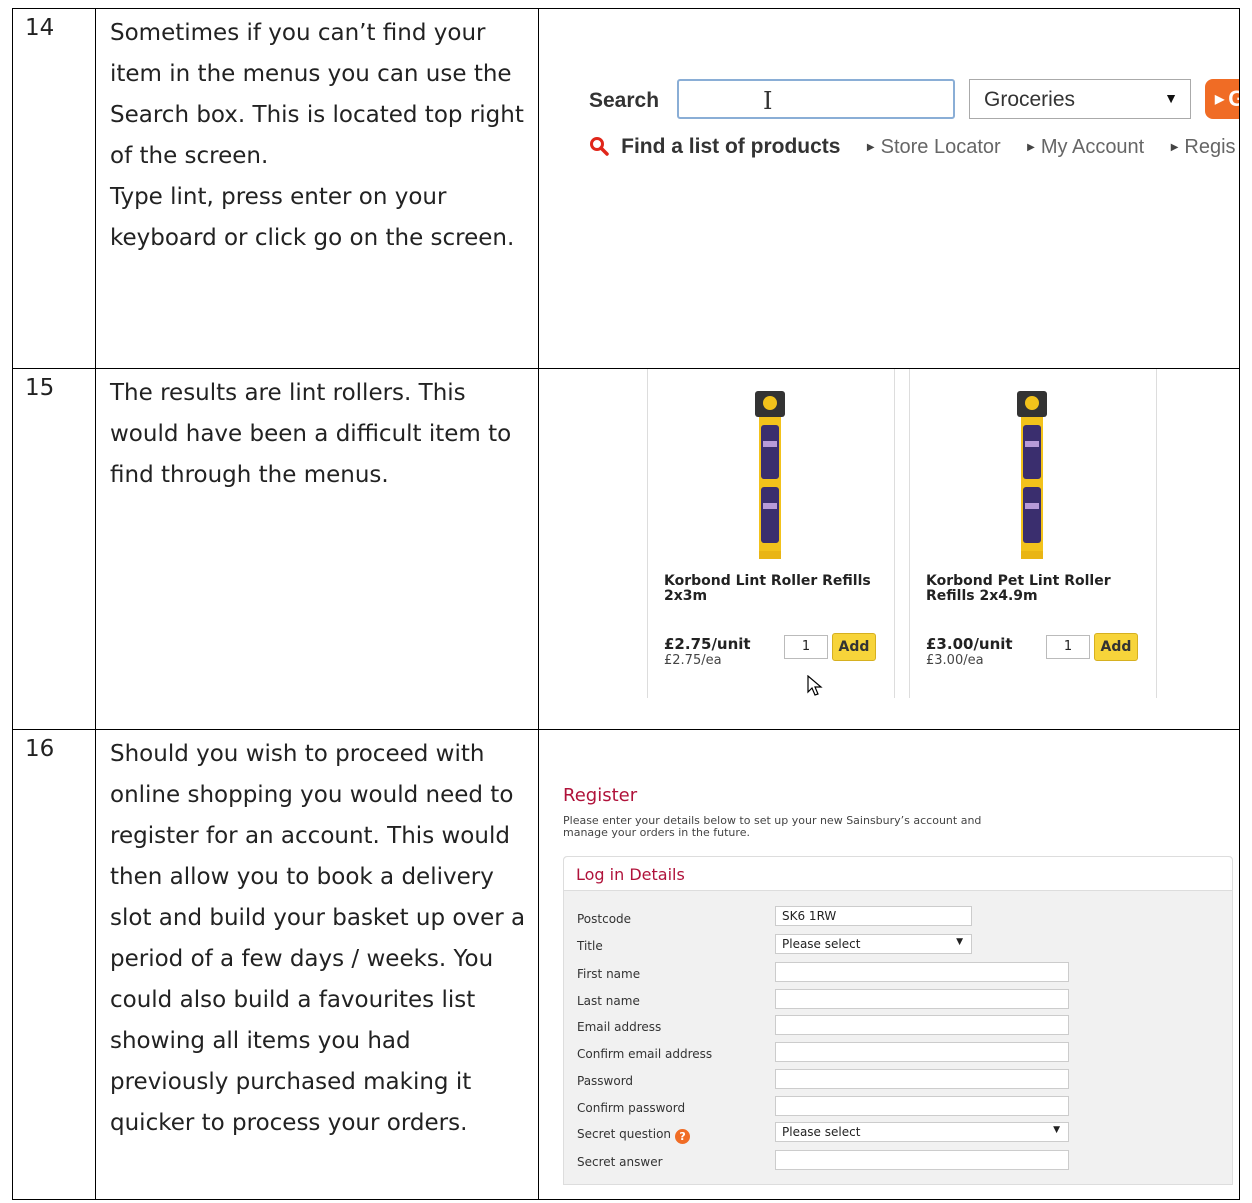 The width and height of the screenshot is (1252, 1203). I want to click on search-category-value: Groceries, so click(1030, 99).